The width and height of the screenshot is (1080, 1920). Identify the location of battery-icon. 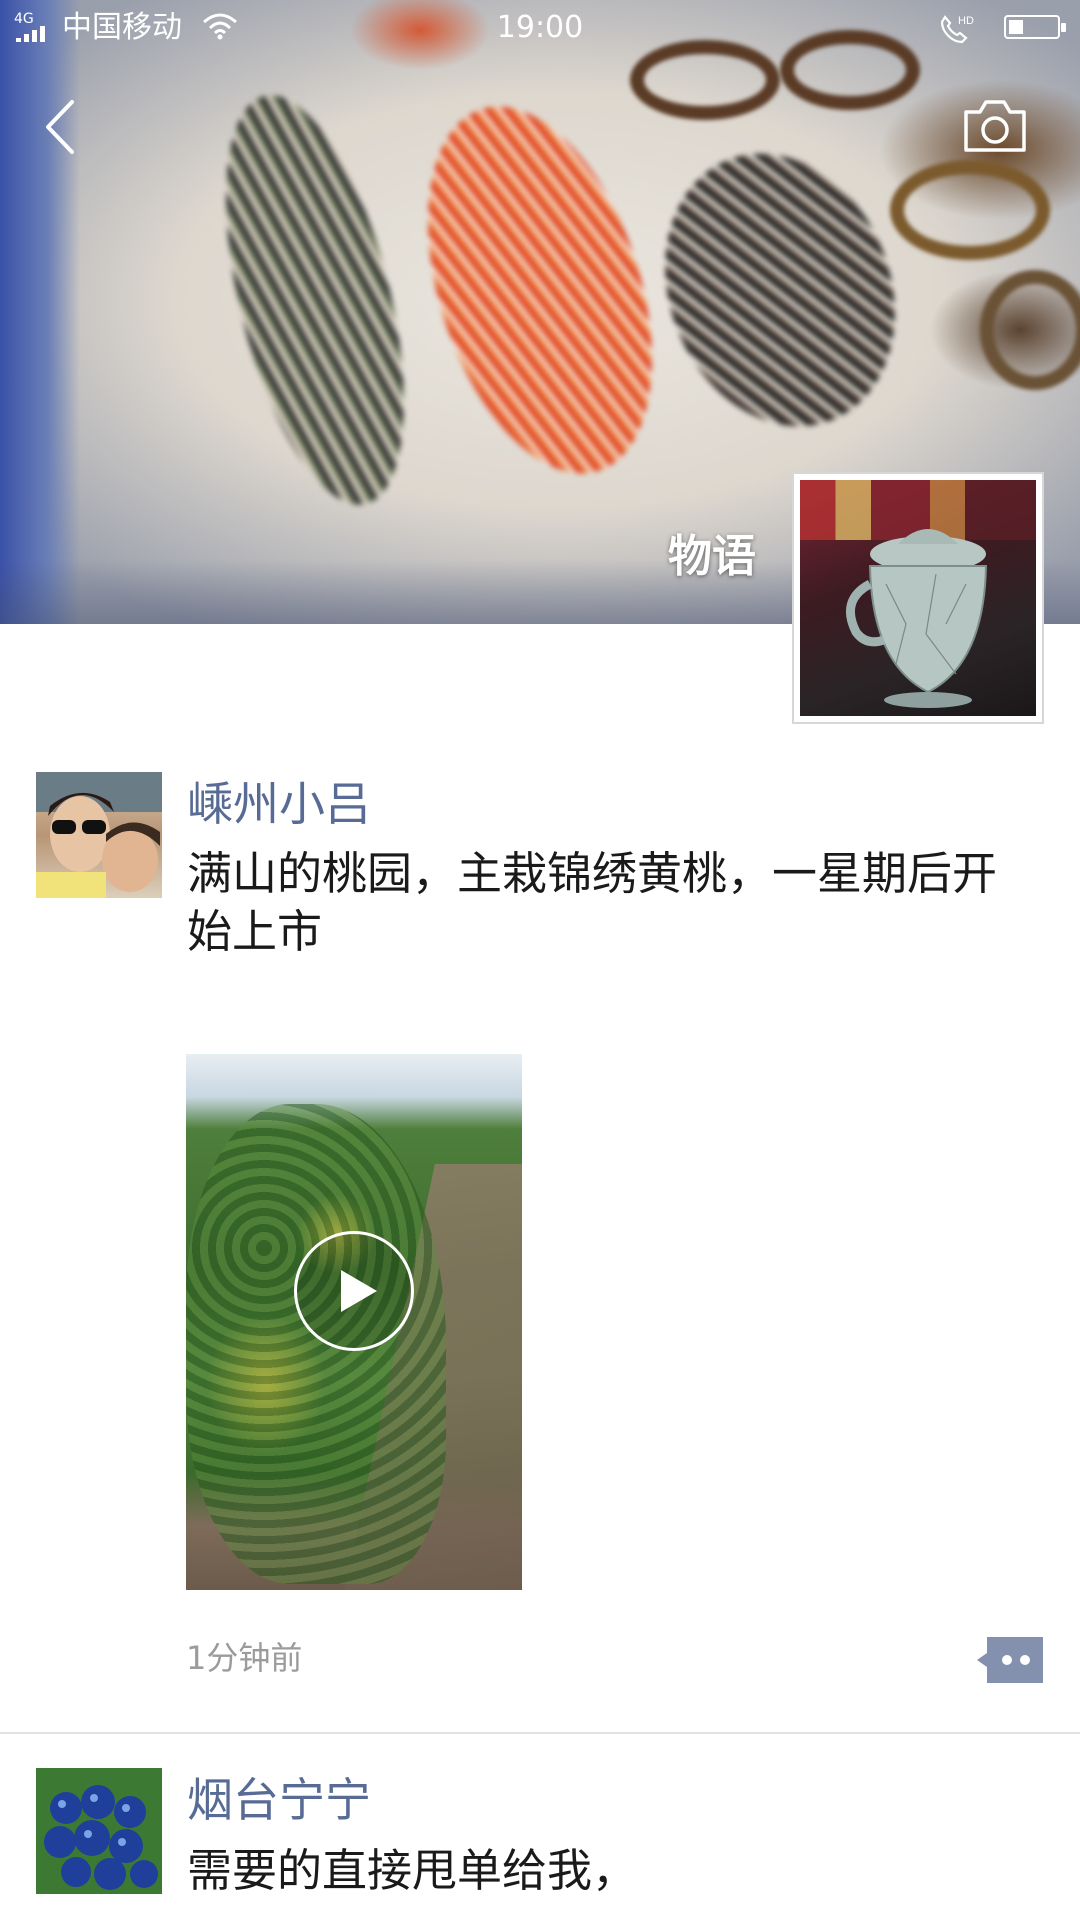
(1035, 27).